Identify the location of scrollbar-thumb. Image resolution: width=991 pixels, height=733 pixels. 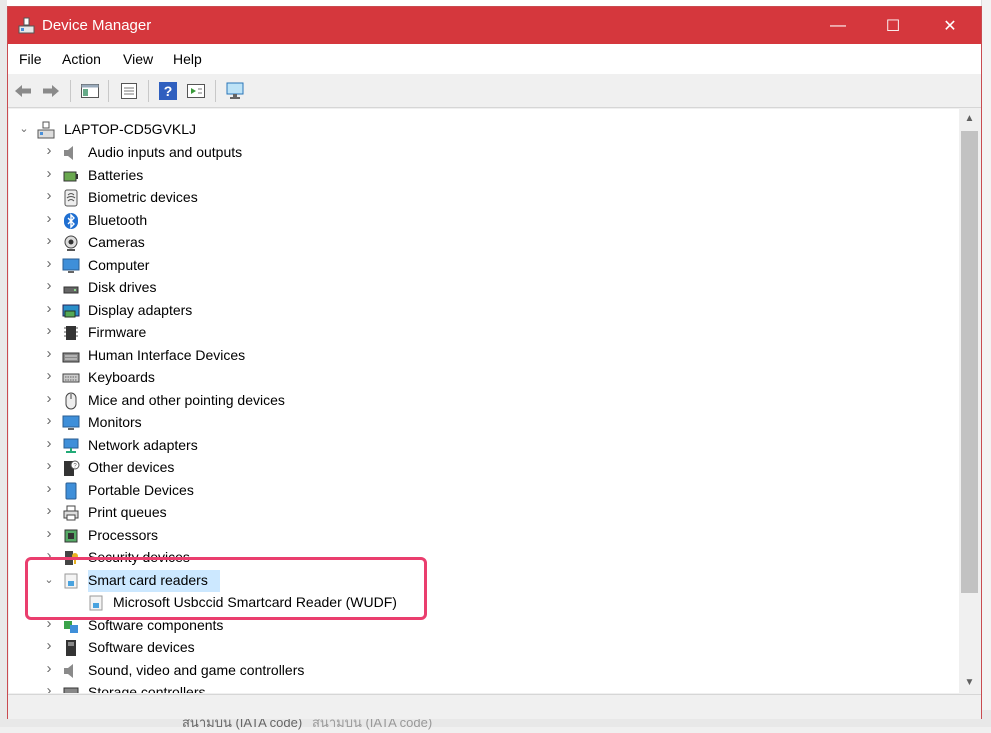
(969, 362).